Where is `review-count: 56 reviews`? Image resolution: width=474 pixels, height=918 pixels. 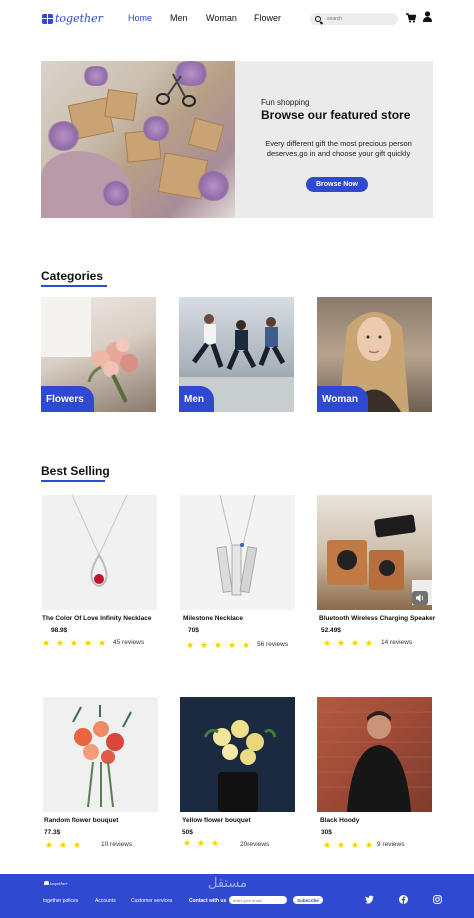 review-count: 56 reviews is located at coordinates (273, 644).